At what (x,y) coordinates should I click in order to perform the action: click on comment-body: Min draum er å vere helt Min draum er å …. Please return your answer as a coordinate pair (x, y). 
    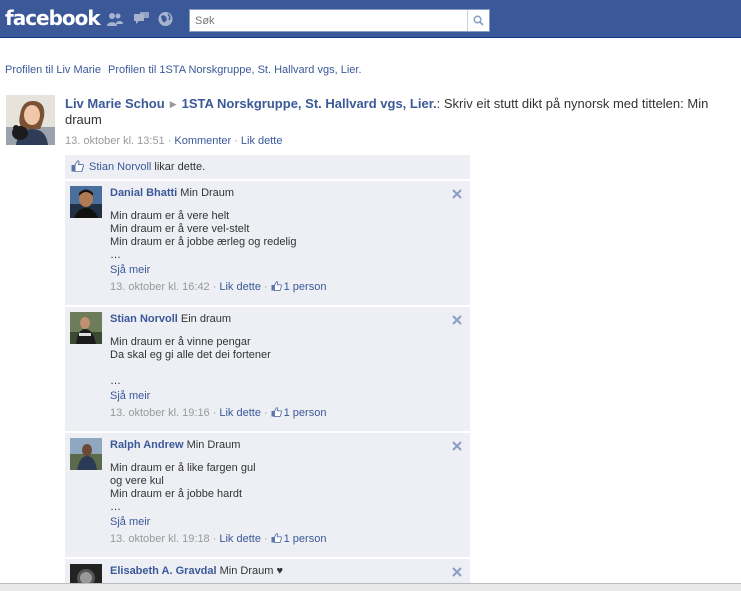
    Looking at the image, I should click on (203, 235).